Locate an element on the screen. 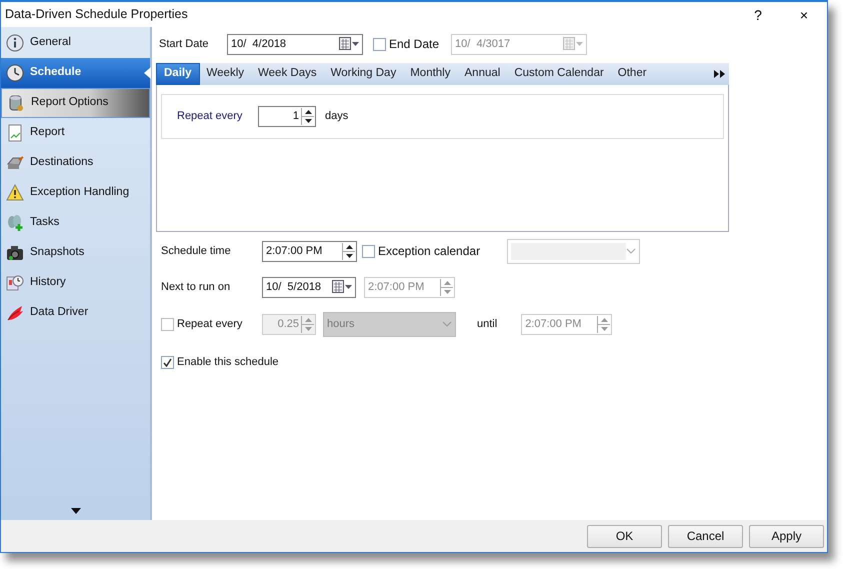  tab: Working Day is located at coordinates (364, 74).